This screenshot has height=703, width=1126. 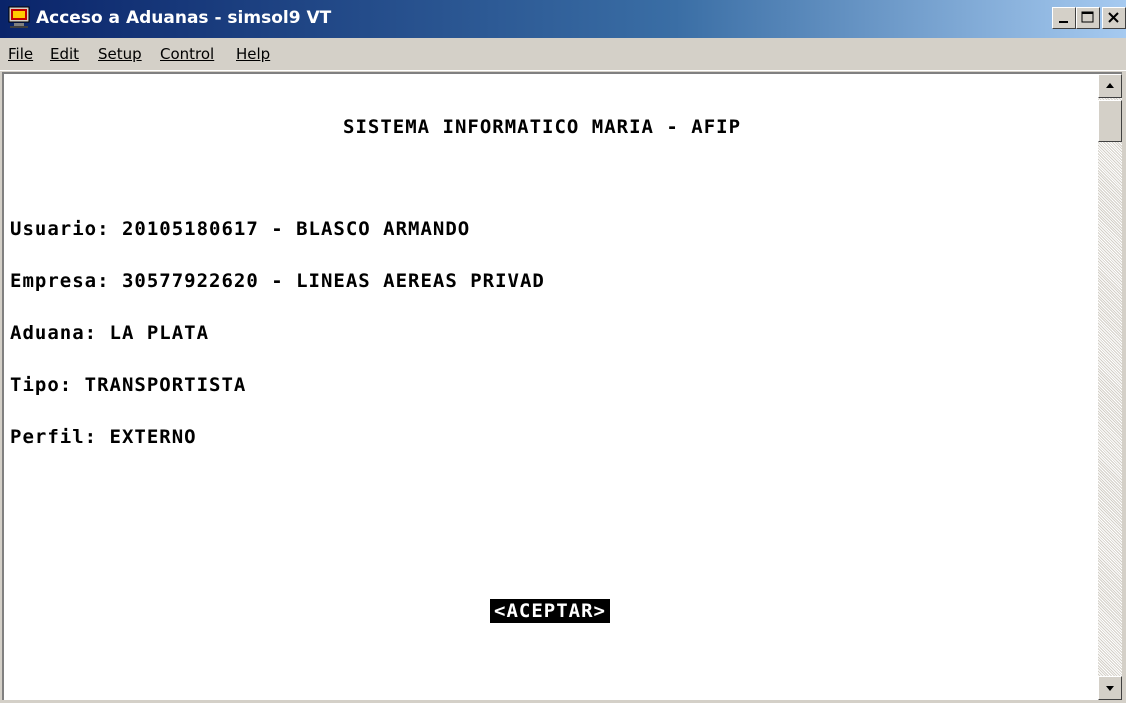 I want to click on menu-setup-label: Setup, so click(x=120, y=54).